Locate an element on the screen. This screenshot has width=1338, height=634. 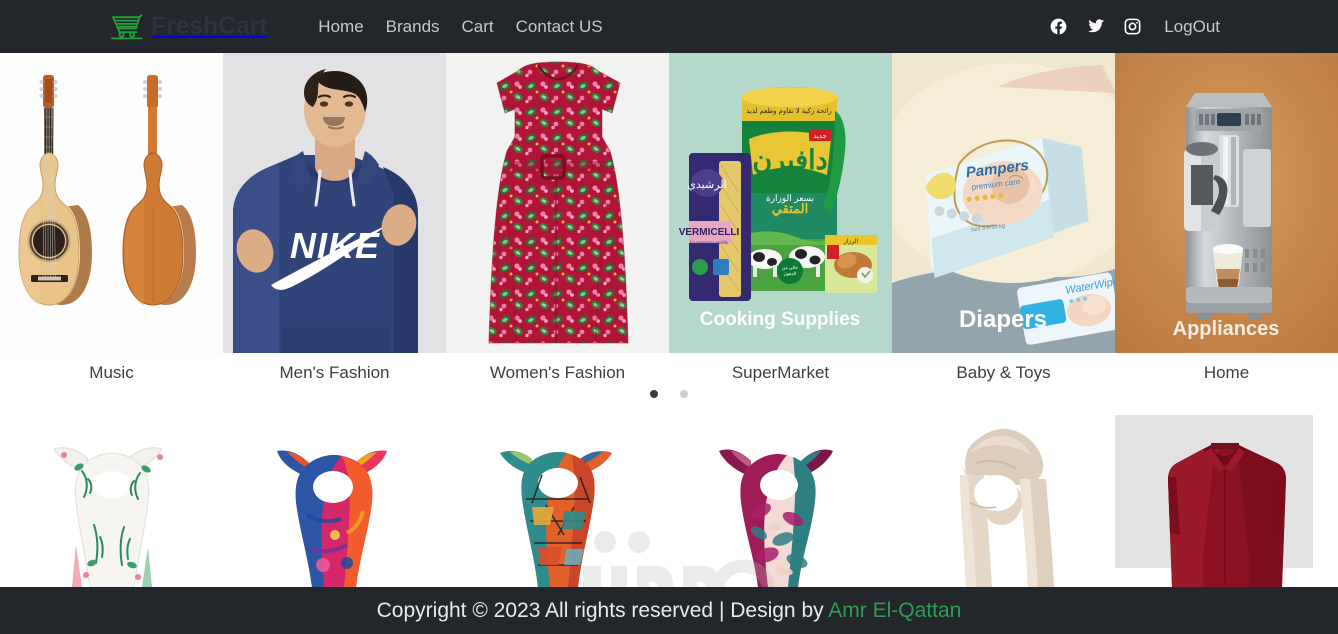
svg-text: الرزاز is located at coordinates (851, 241).